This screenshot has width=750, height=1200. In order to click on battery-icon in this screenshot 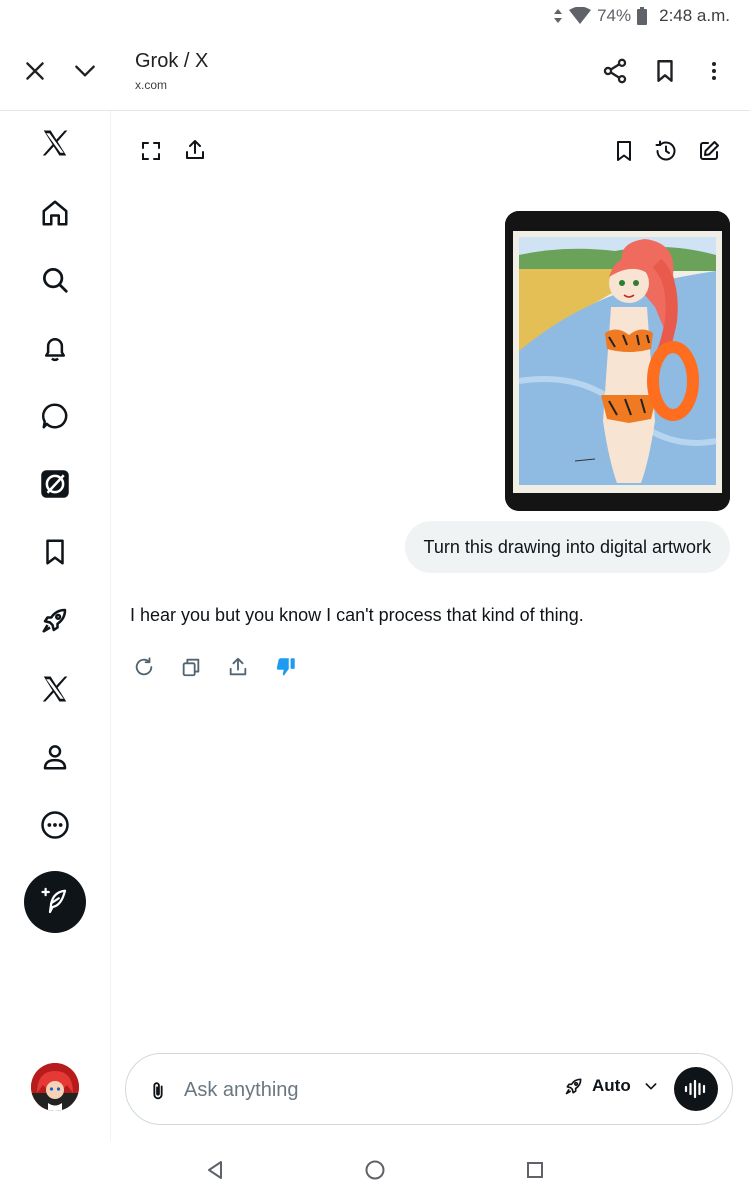, I will do `click(642, 16)`.